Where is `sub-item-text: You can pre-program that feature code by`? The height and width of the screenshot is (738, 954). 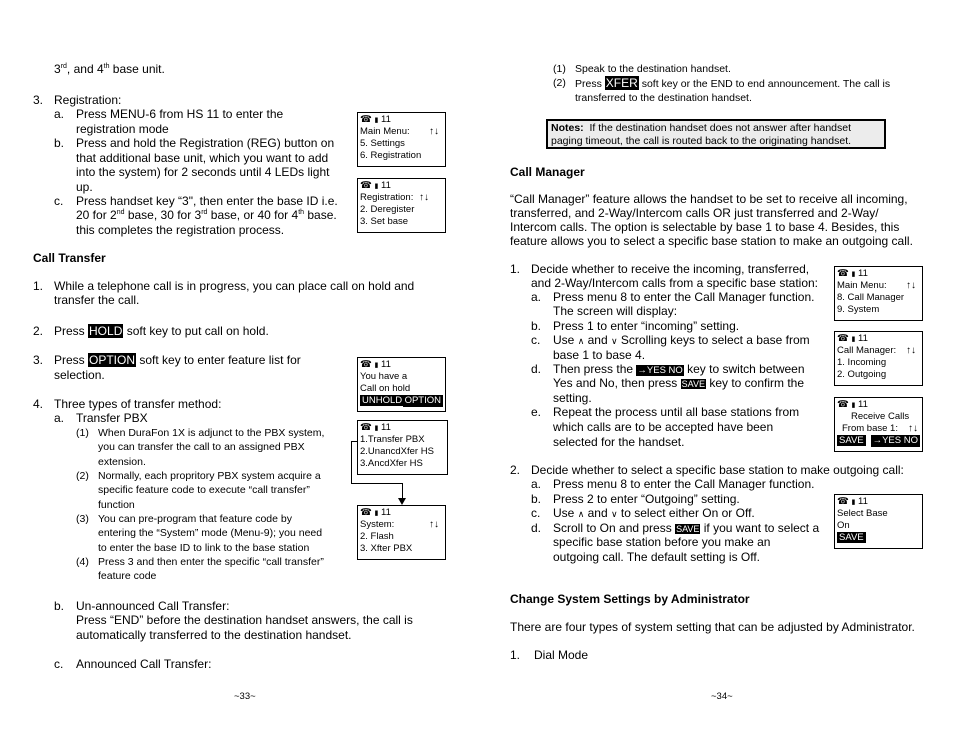
sub-item-text: You can pre-program that feature code by is located at coordinates (195, 519).